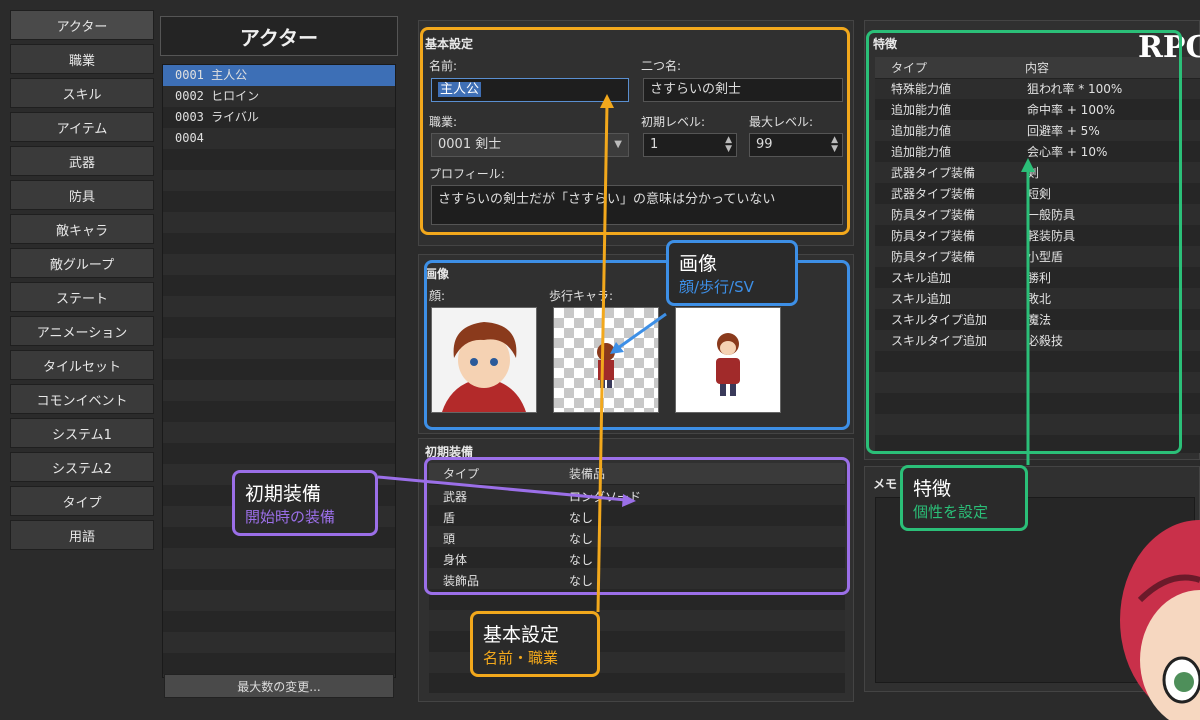  I want to click on equip-arrow, so click(502, 488).